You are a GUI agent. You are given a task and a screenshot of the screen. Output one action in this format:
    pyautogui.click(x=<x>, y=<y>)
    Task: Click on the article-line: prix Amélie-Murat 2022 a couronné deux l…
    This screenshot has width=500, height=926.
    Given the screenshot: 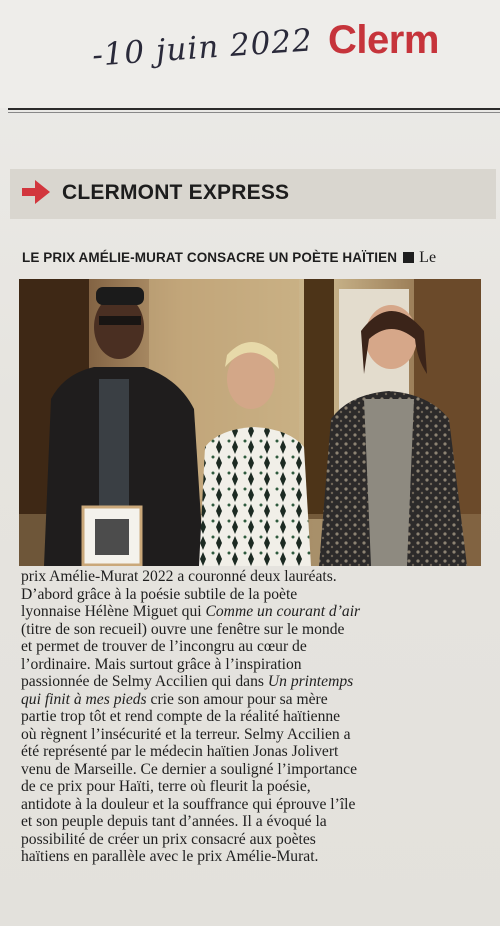 What is the action you would take?
    pyautogui.click(x=252, y=577)
    